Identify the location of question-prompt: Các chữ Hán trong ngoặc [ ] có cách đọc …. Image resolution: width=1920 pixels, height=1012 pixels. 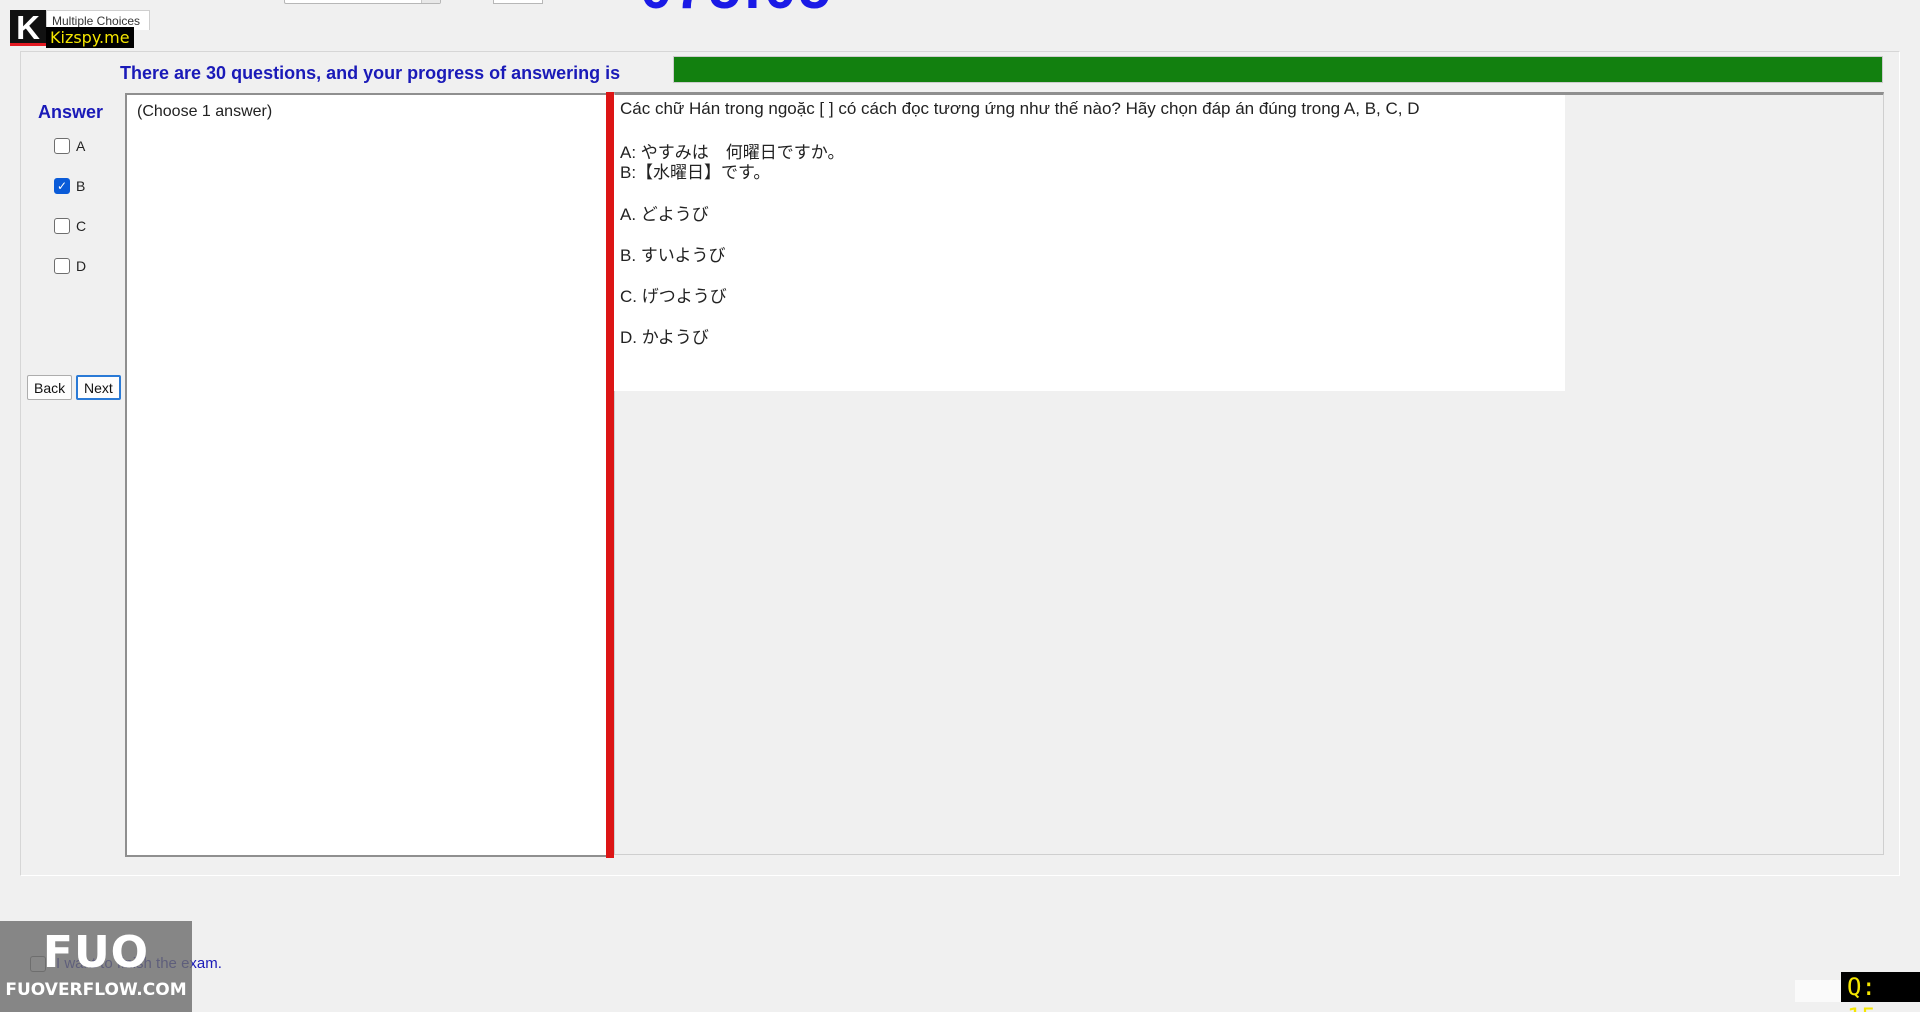
(1020, 108).